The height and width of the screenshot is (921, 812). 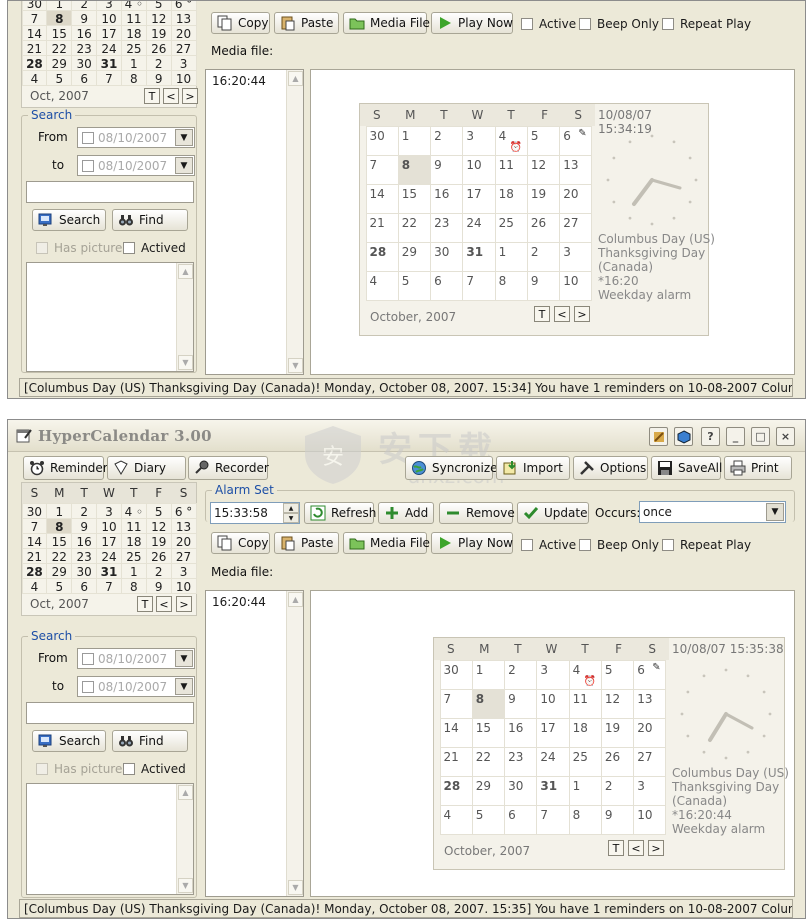 What do you see at coordinates (382, 256) in the screenshot?
I see `calendar-day: 28` at bounding box center [382, 256].